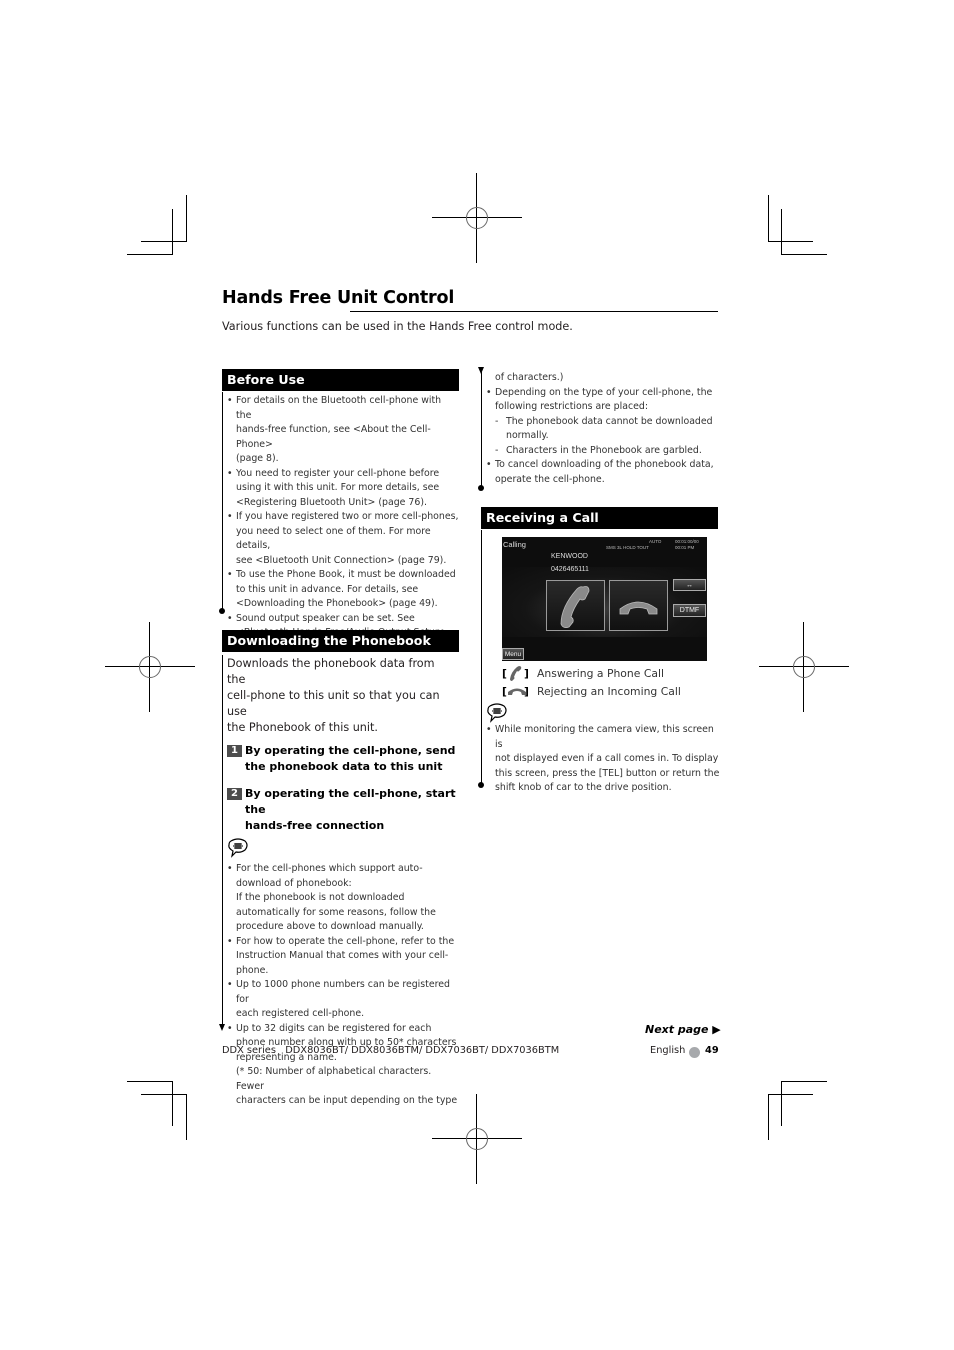 The height and width of the screenshot is (1350, 954). Describe the element at coordinates (529, 377) in the screenshot. I see `list-item: of characters.)` at that location.